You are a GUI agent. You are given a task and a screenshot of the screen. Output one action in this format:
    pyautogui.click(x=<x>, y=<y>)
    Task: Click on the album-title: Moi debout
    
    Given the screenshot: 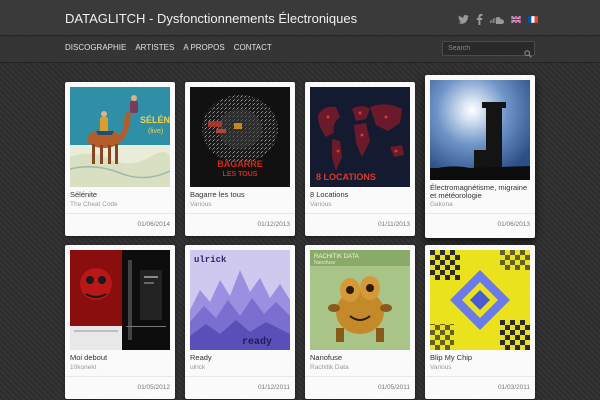 What is the action you would take?
    pyautogui.click(x=120, y=358)
    